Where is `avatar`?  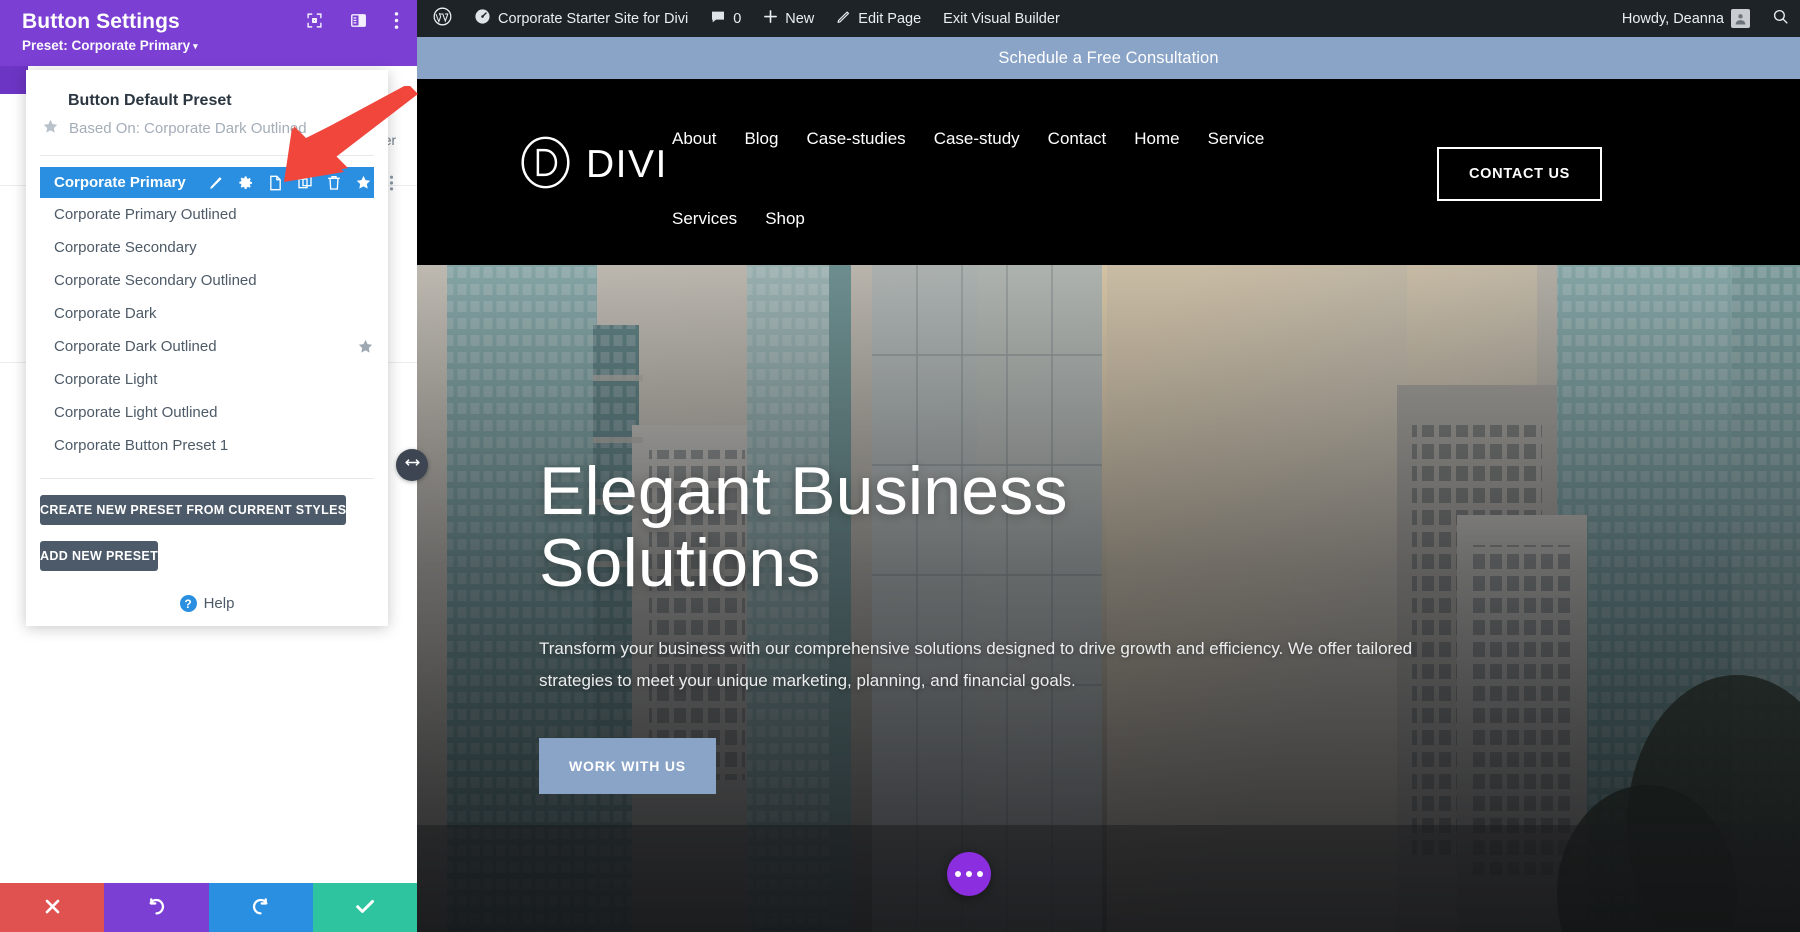
avatar is located at coordinates (1740, 18).